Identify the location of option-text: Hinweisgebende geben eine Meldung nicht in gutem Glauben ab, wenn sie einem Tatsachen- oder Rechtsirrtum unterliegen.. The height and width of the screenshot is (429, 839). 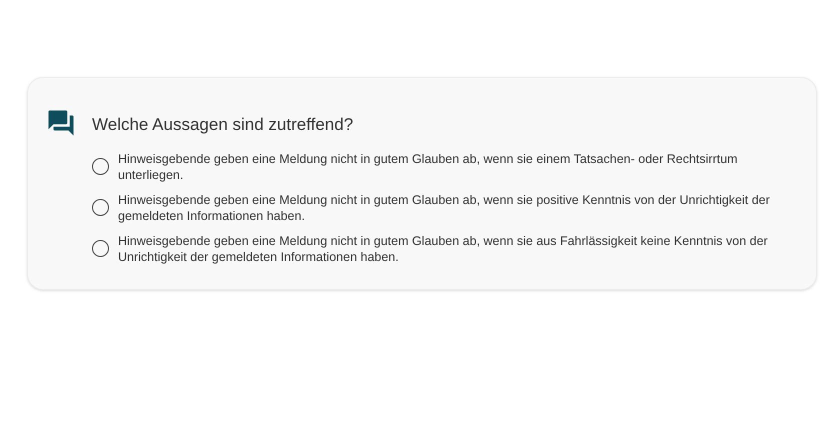
(428, 166).